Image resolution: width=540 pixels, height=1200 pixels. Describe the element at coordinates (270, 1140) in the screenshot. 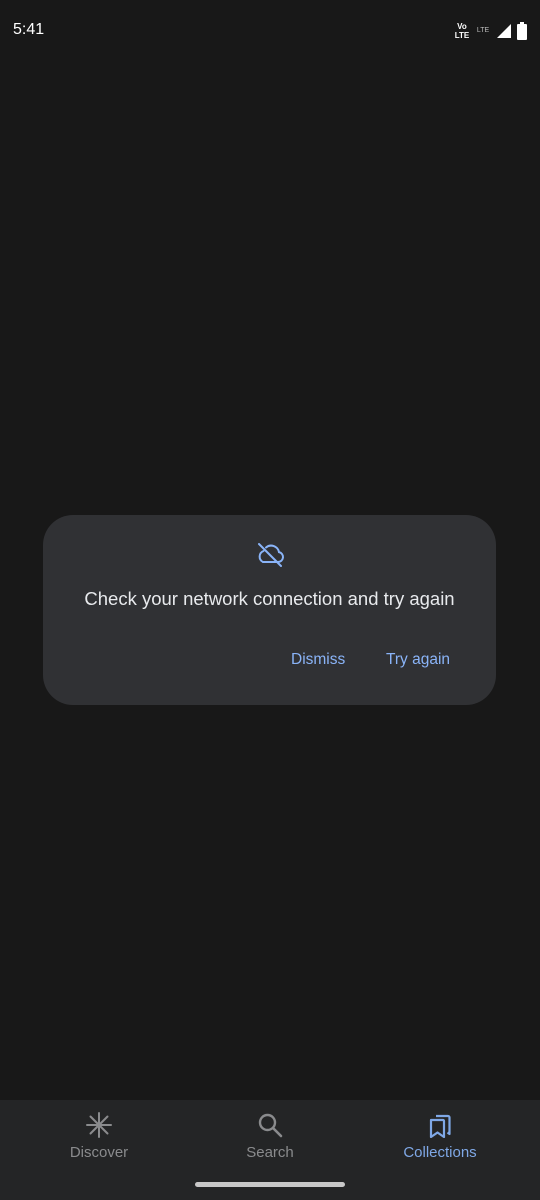

I see `nav-item-search: Search` at that location.